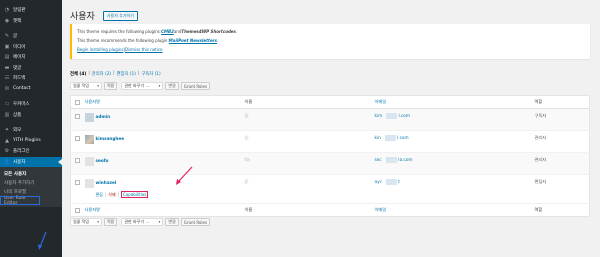 The image size is (600, 257). What do you see at coordinates (31, 89) in the screenshot?
I see `sidebar-item-contact: ✉ Contact` at bounding box center [31, 89].